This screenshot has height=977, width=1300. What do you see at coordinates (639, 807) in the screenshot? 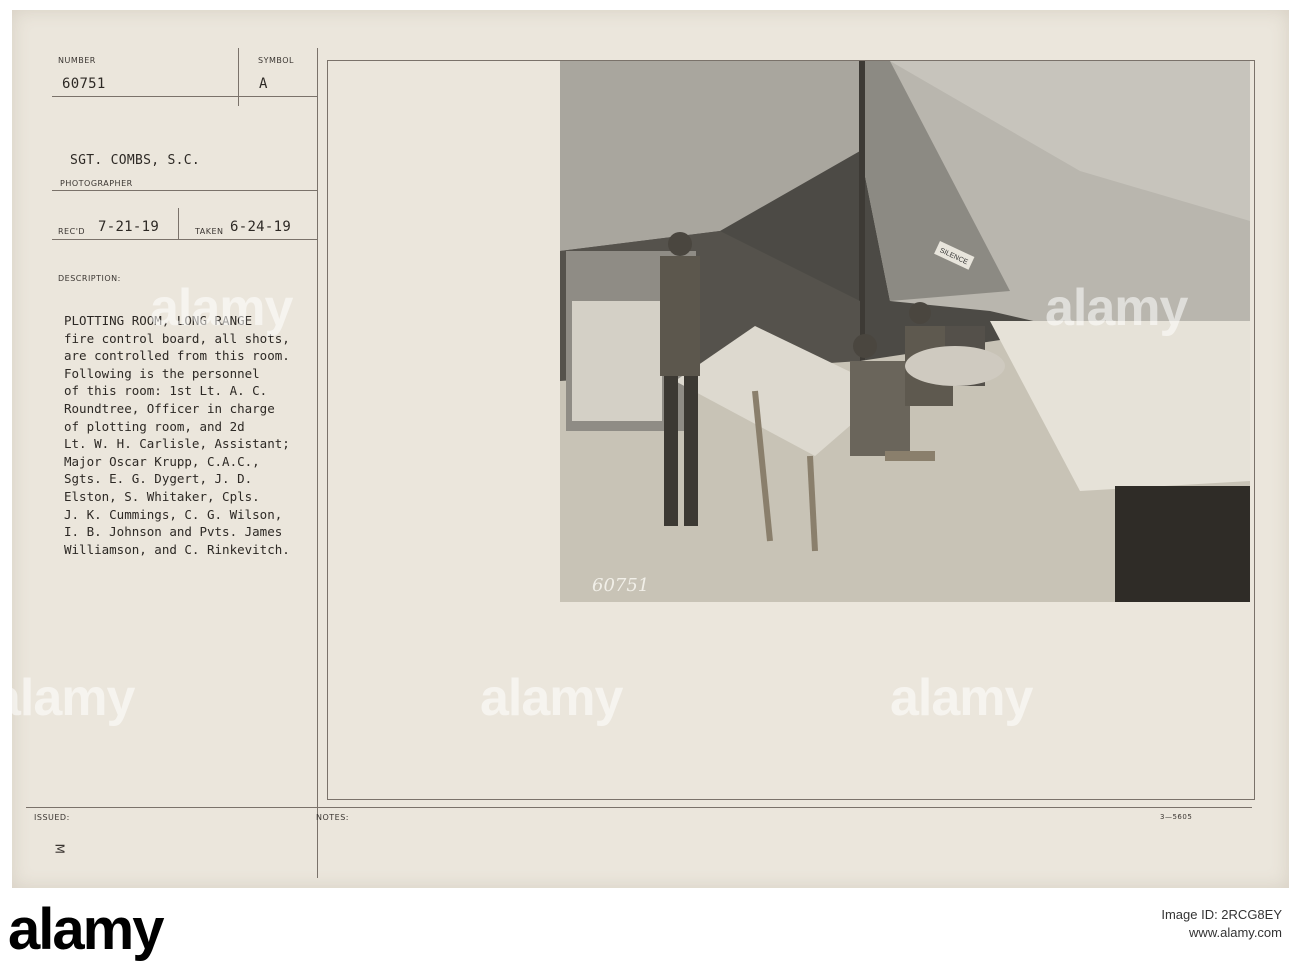
I see `notes-rule` at bounding box center [639, 807].